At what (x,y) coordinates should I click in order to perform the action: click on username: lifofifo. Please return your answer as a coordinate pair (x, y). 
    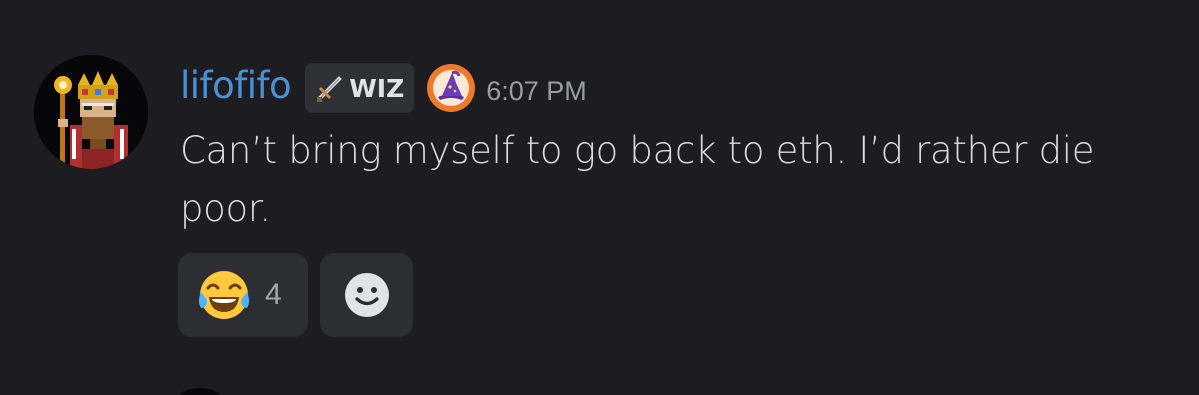
    Looking at the image, I should click on (236, 85).